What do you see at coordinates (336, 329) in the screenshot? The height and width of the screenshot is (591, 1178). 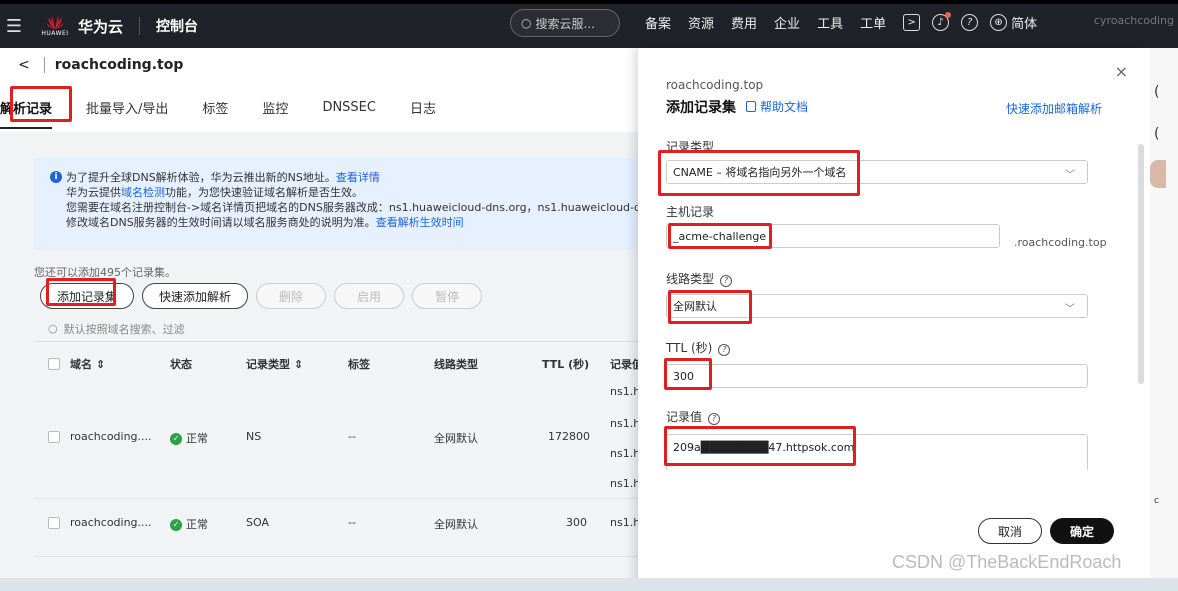 I see `filter-search-input: ○ 默认按照域名搜索、过滤` at bounding box center [336, 329].